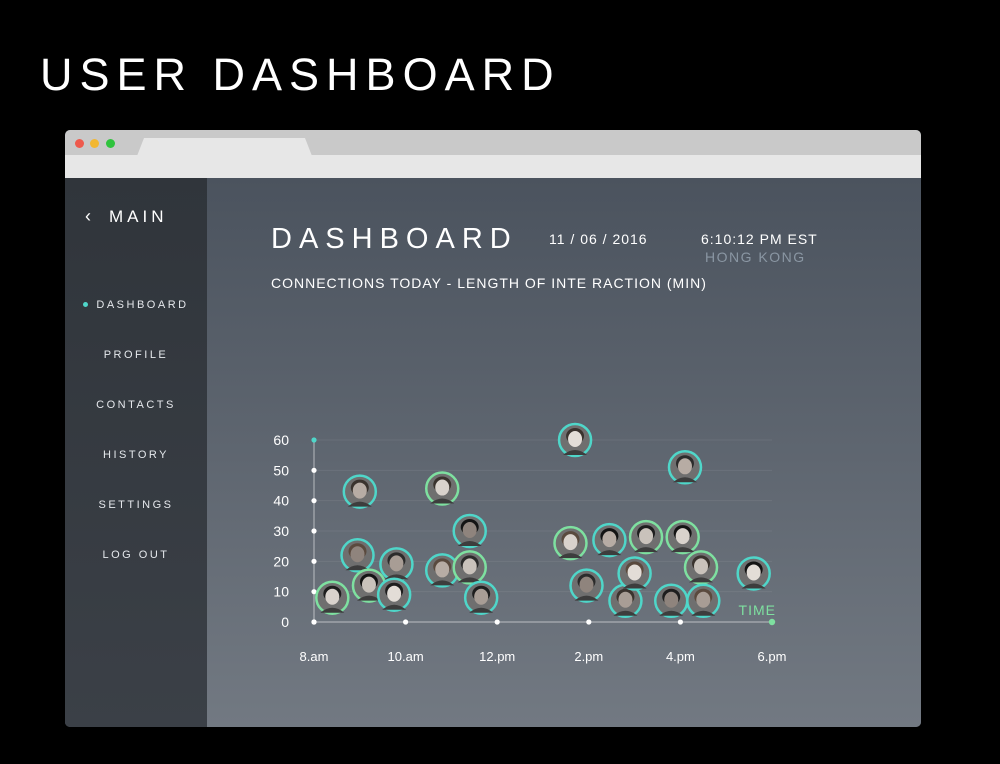  I want to click on x-tick-label-3: 2.pm, so click(588, 656).